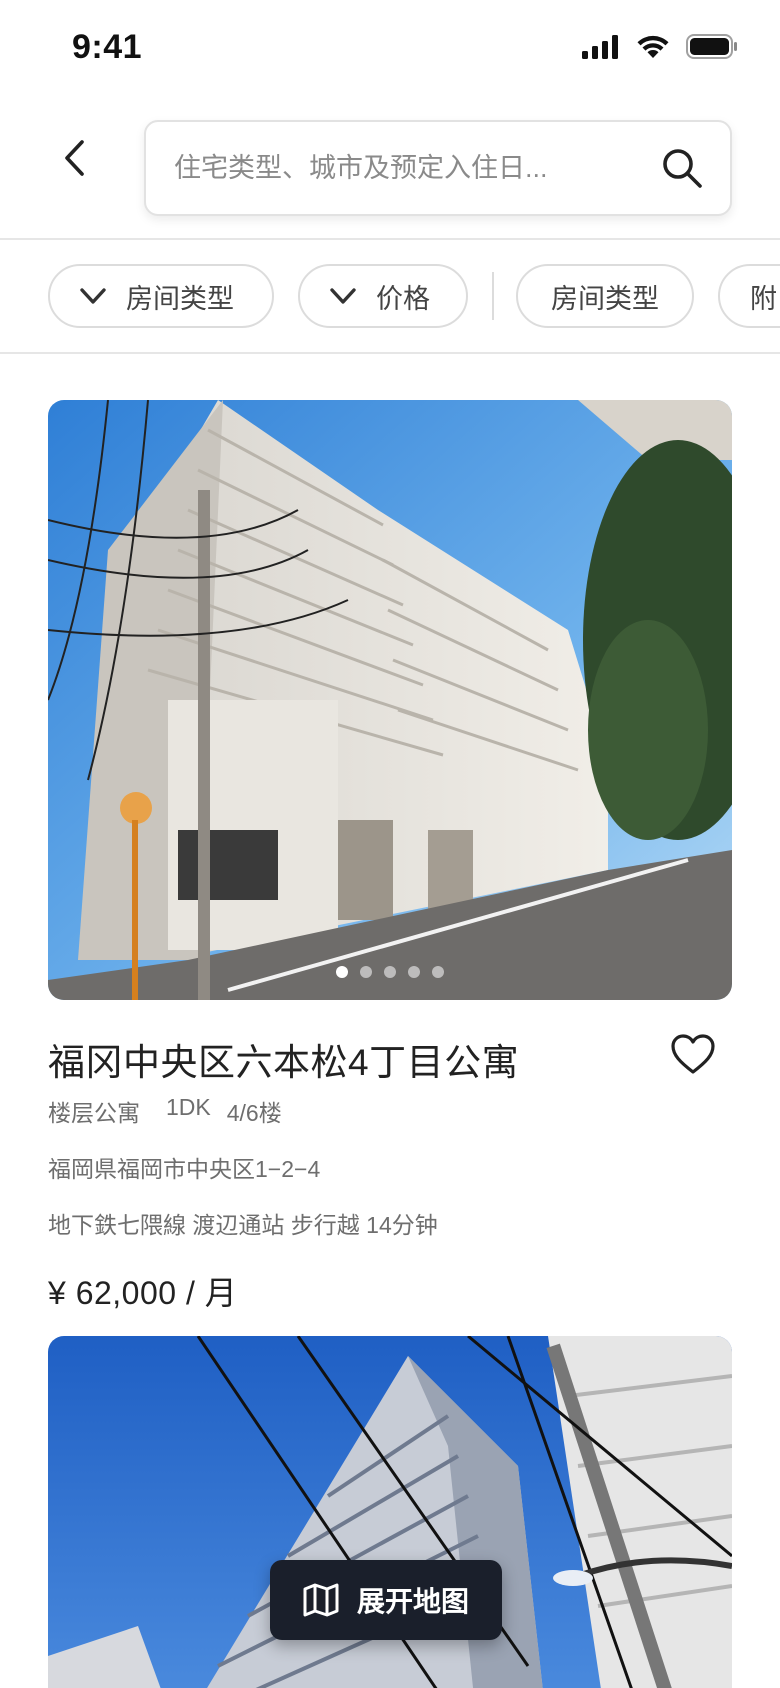  What do you see at coordinates (243, 1225) in the screenshot?
I see `listing-transit: 地下鉄七隈線 渡辺通站 步行越 14分钟` at bounding box center [243, 1225].